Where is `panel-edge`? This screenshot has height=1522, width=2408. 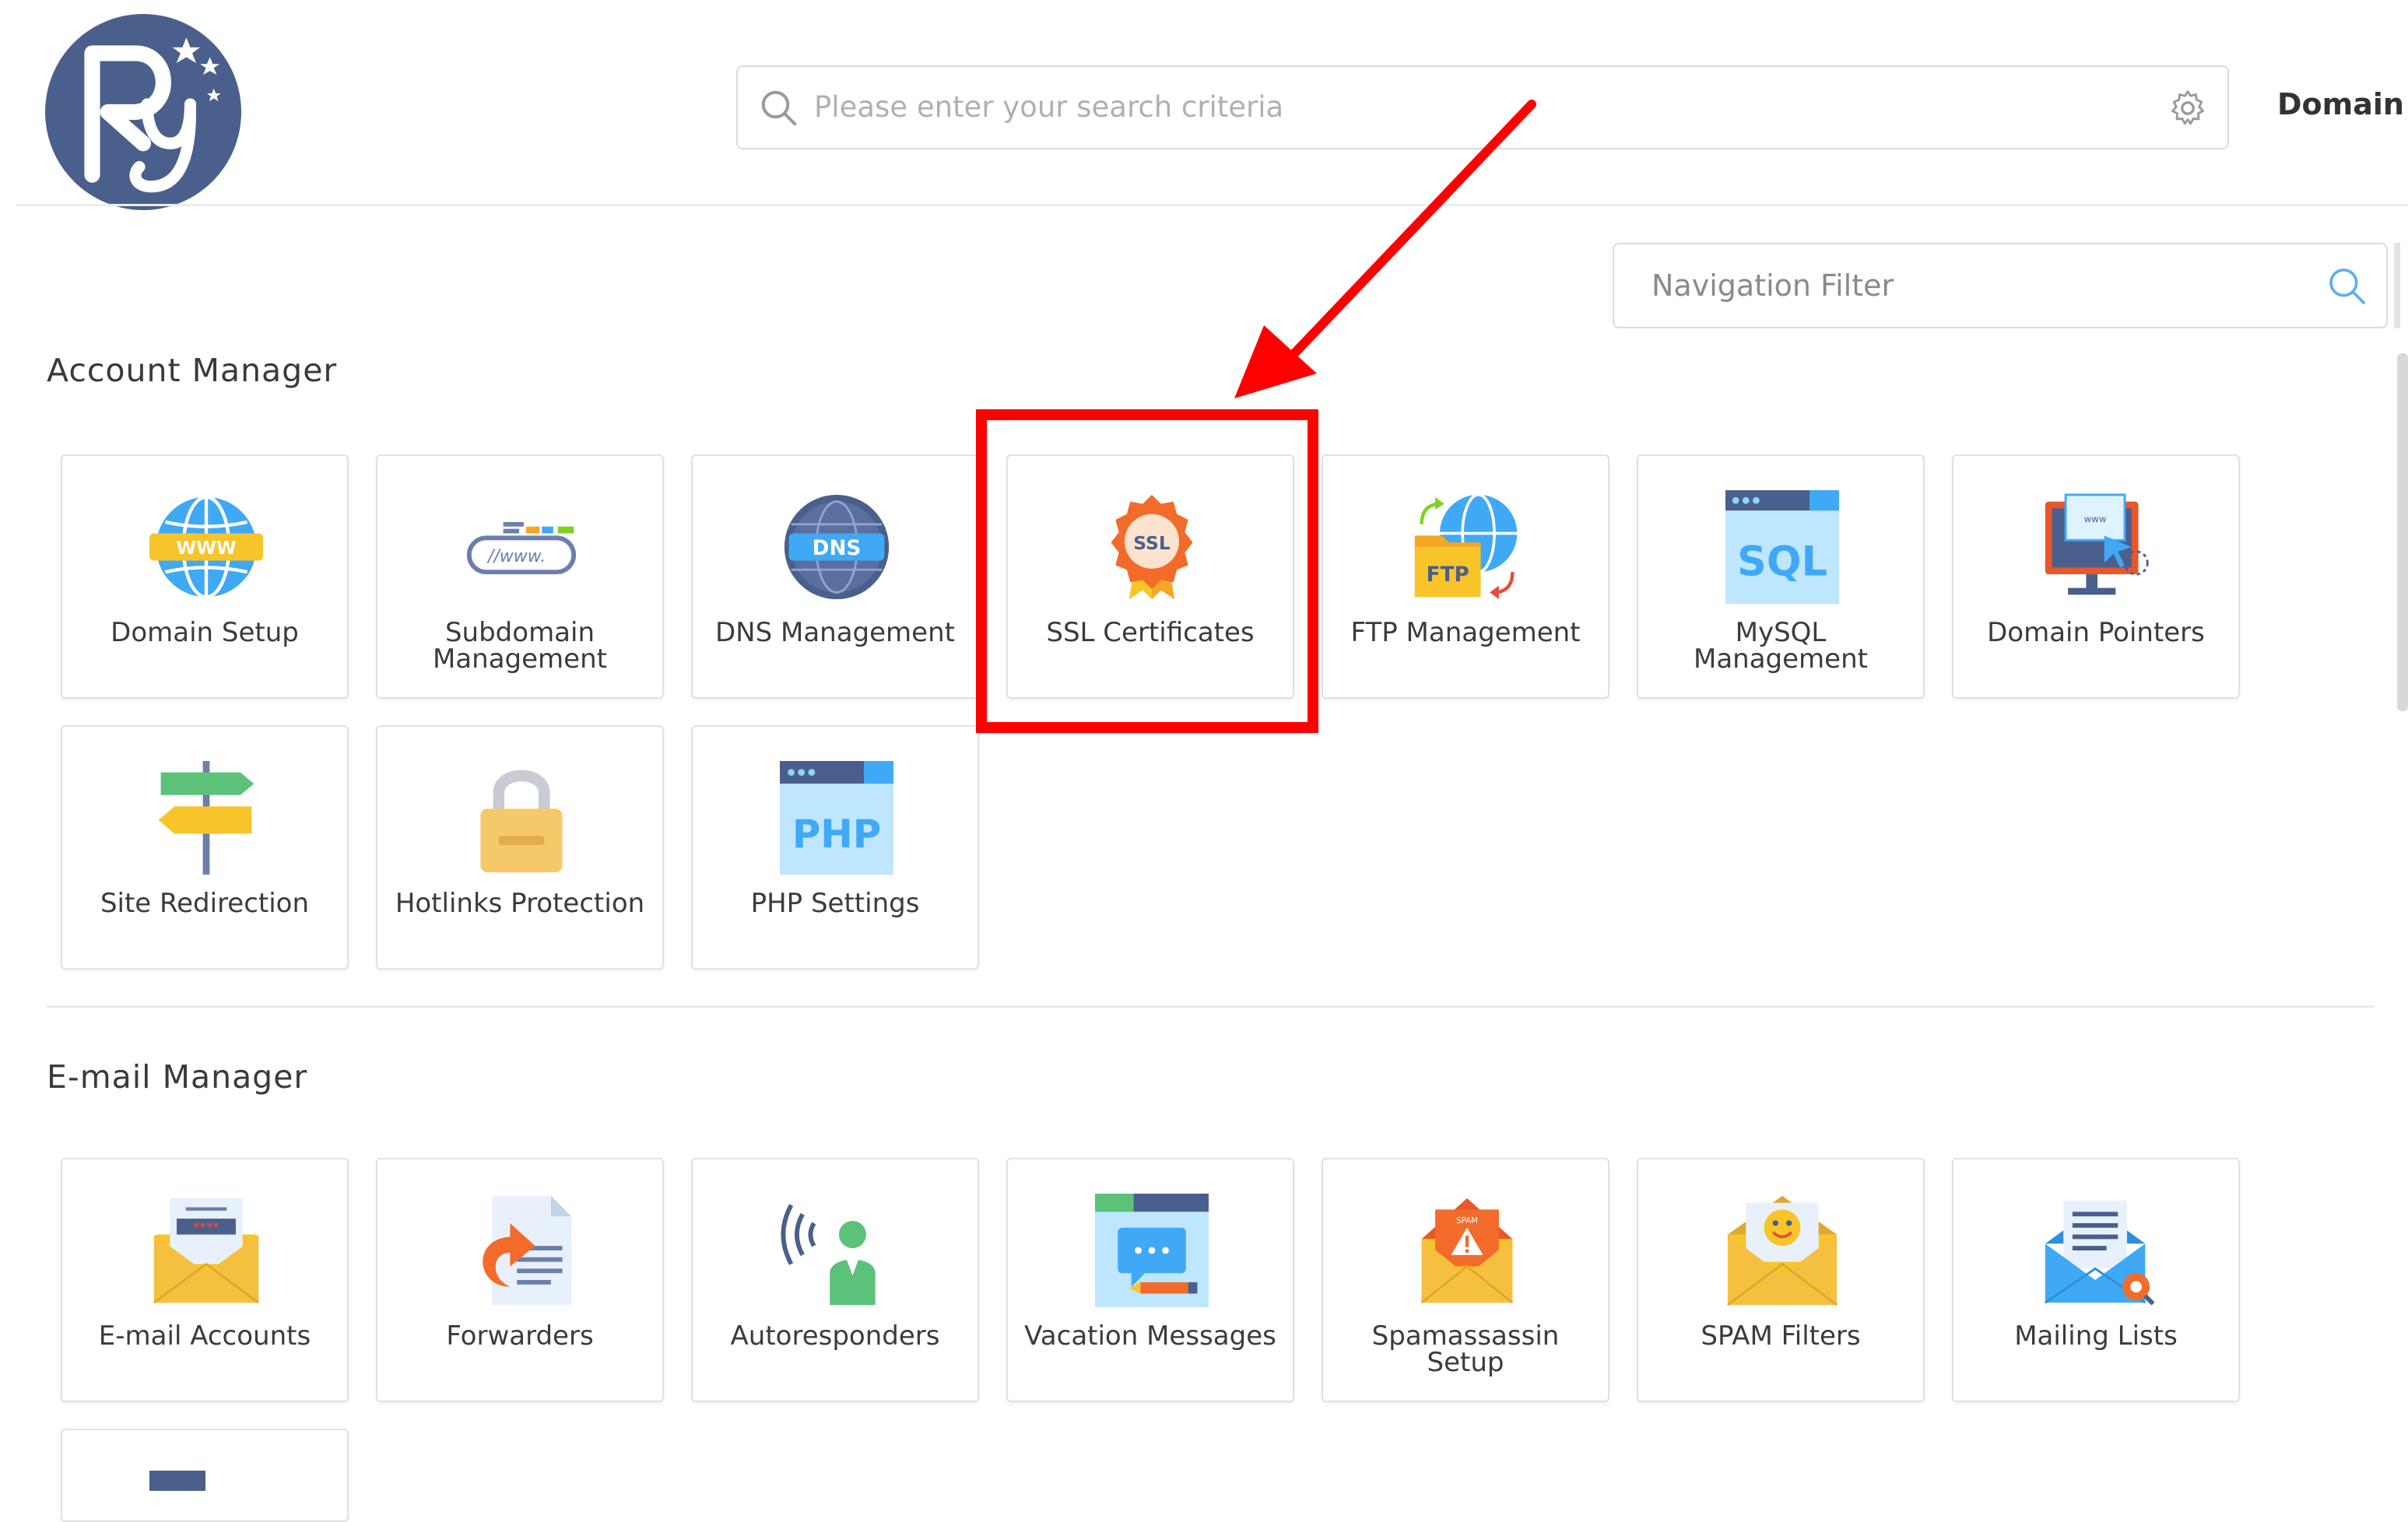 panel-edge is located at coordinates (2397, 285).